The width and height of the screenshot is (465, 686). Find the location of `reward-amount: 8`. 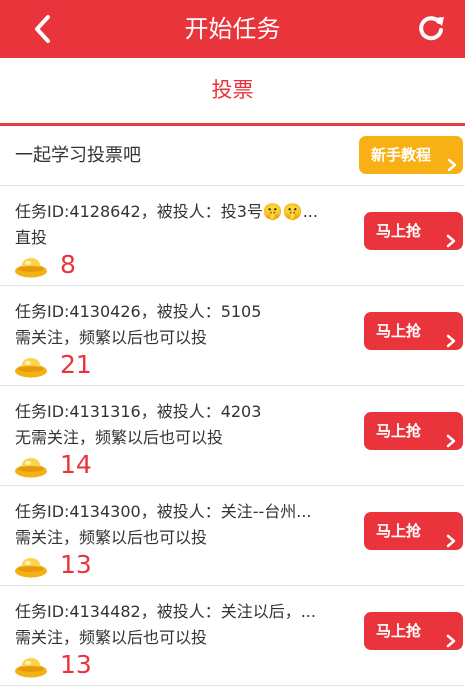

reward-amount: 8 is located at coordinates (68, 264).